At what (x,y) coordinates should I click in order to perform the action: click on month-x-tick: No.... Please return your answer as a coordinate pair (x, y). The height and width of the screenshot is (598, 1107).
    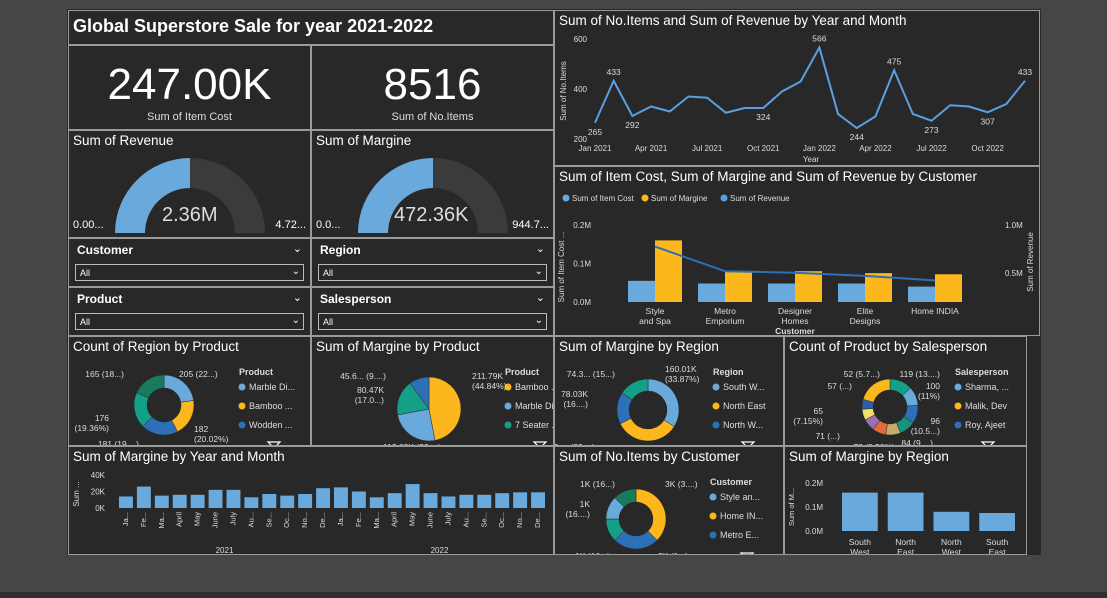
    Looking at the image, I should click on (304, 520).